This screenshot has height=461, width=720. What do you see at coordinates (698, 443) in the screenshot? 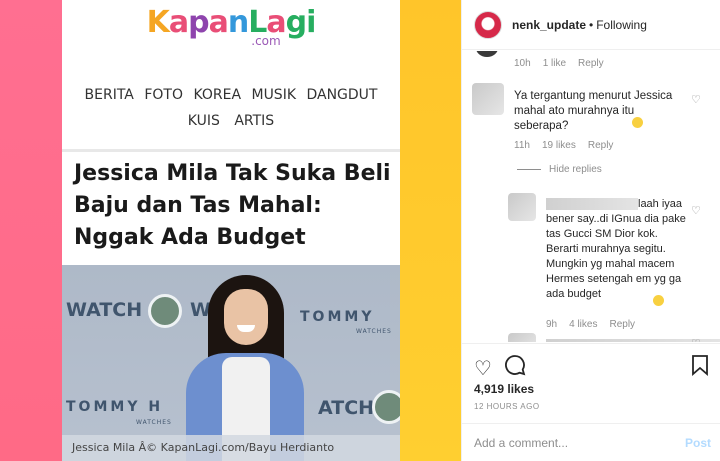
I see `post-button: Post` at bounding box center [698, 443].